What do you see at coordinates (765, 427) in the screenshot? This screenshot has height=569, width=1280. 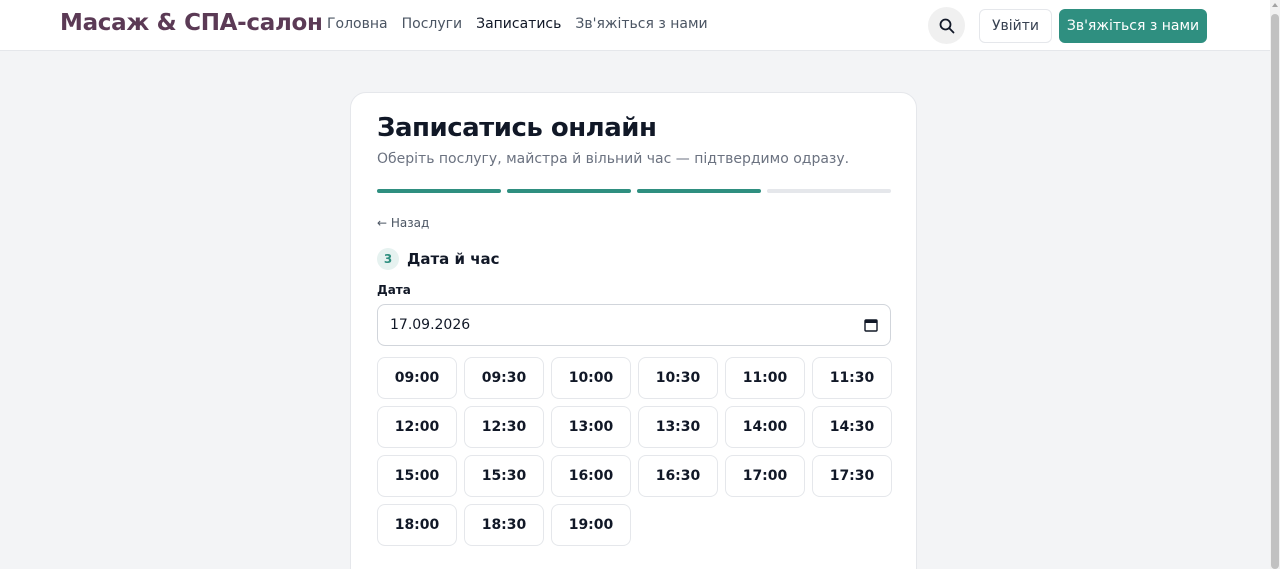 I see `time-slot-button: 14:00` at bounding box center [765, 427].